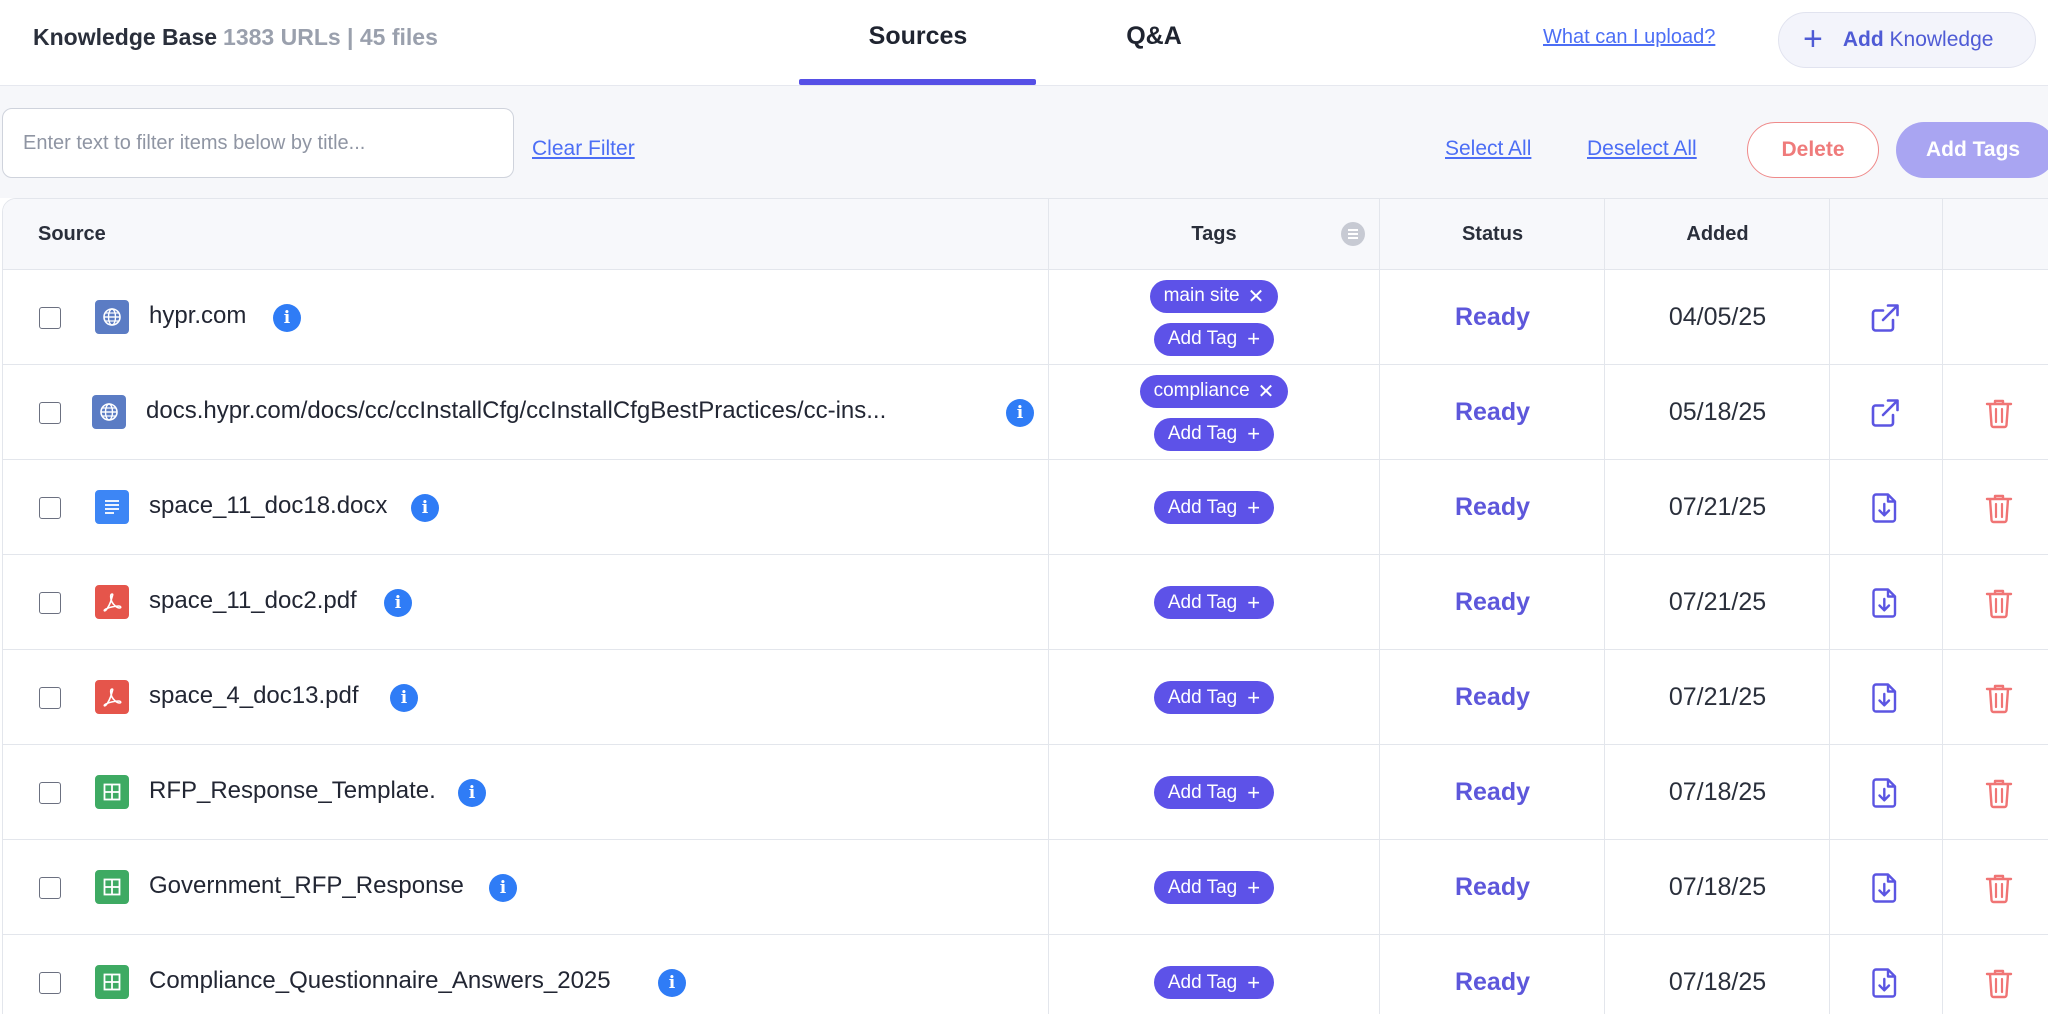  Describe the element at coordinates (112, 317) in the screenshot. I see `globe-icon` at that location.